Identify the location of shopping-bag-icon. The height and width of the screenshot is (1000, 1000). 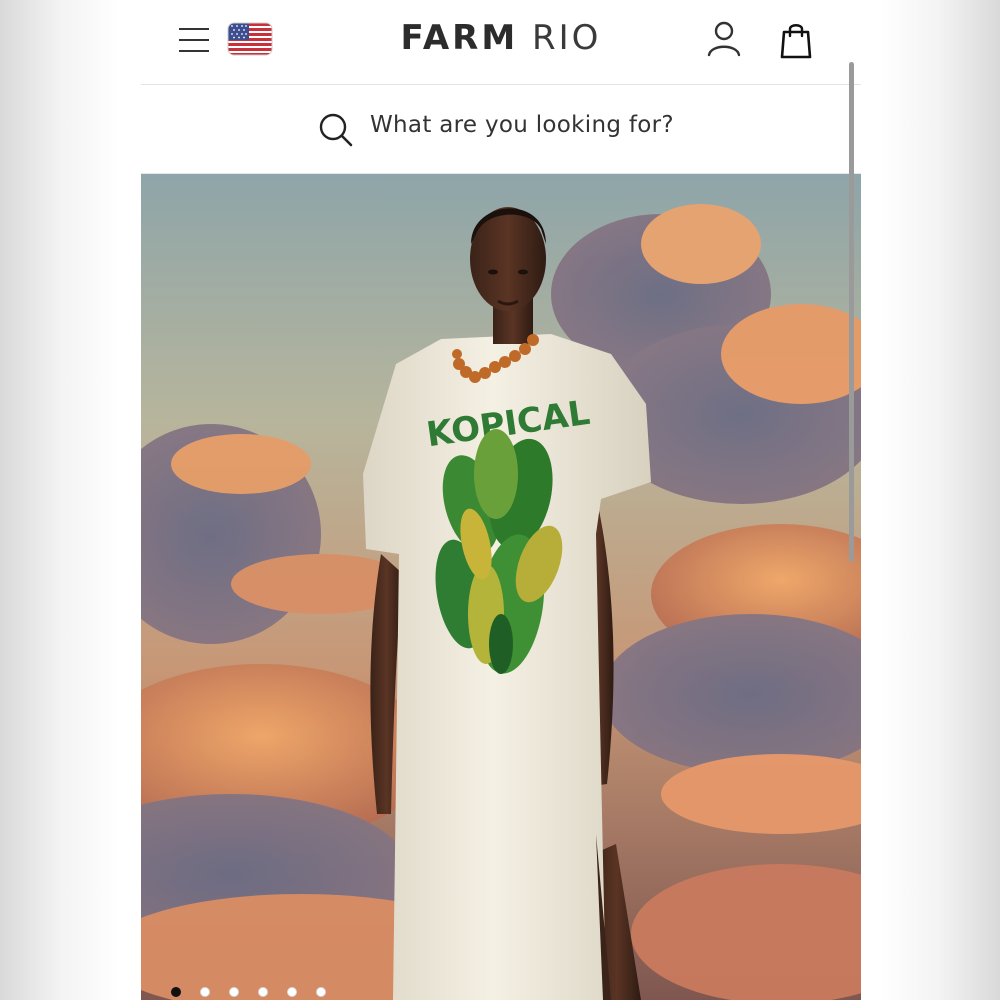
(796, 40).